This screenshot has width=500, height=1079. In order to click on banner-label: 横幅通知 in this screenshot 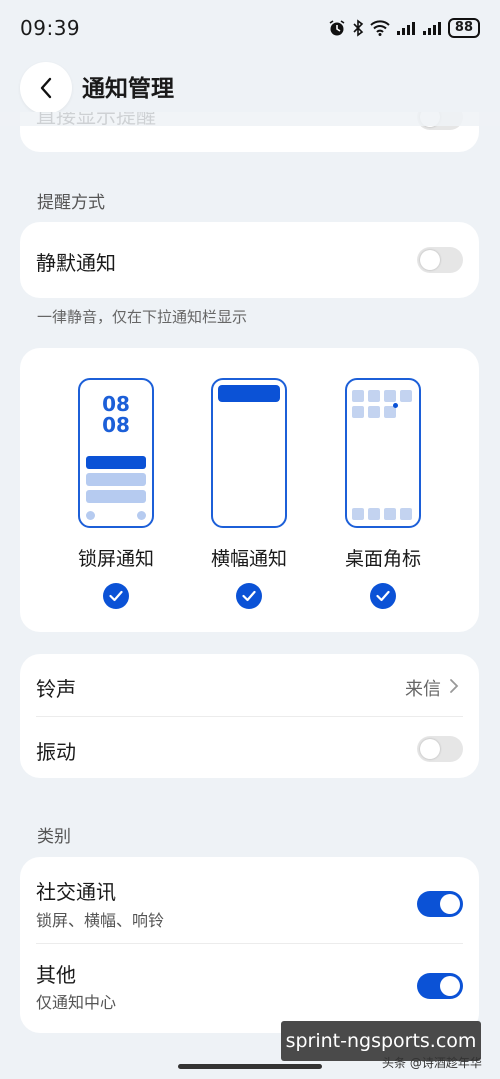, I will do `click(248, 559)`.